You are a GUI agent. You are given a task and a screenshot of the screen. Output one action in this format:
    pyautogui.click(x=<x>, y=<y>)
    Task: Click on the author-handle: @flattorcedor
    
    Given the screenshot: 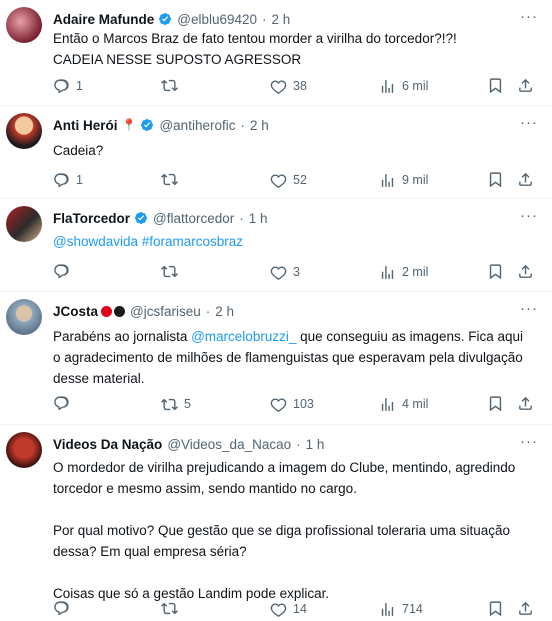 What is the action you would take?
    pyautogui.click(x=193, y=218)
    